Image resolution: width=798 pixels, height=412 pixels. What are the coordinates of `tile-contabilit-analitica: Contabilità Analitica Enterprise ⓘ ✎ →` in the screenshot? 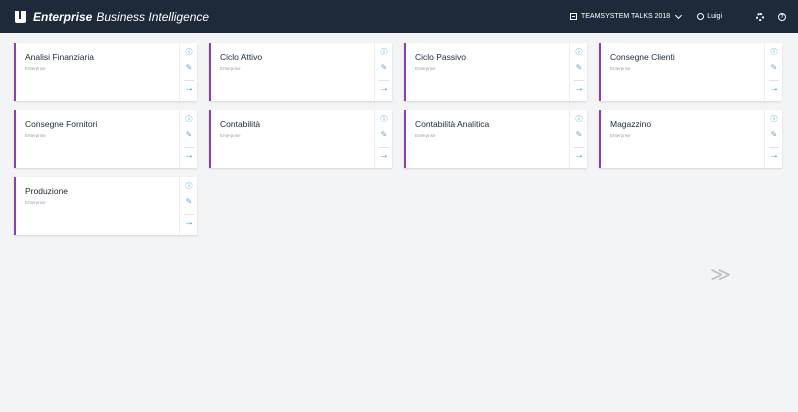 It's located at (495, 139).